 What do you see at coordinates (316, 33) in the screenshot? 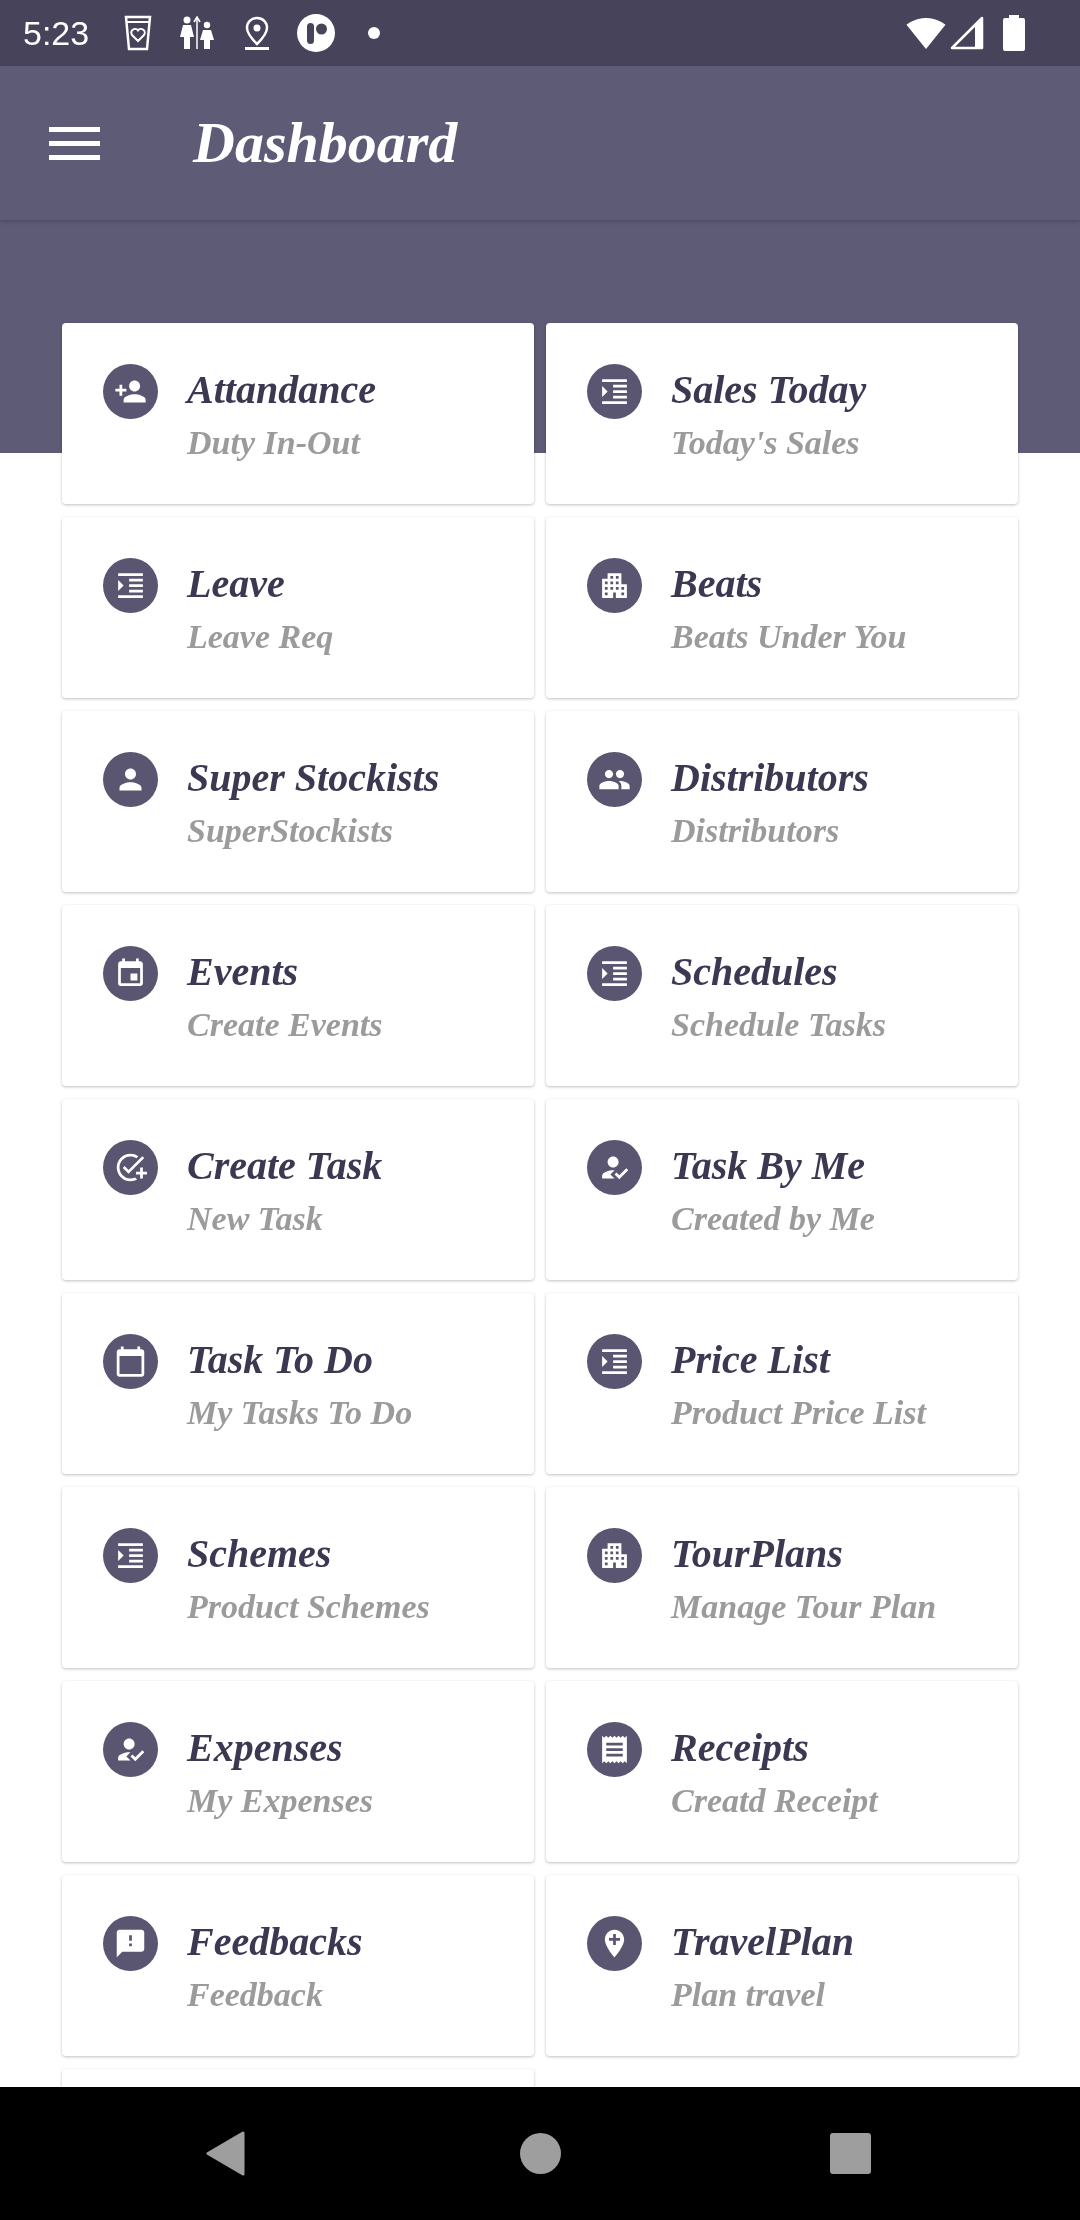
I see `circle-logo-icon` at bounding box center [316, 33].